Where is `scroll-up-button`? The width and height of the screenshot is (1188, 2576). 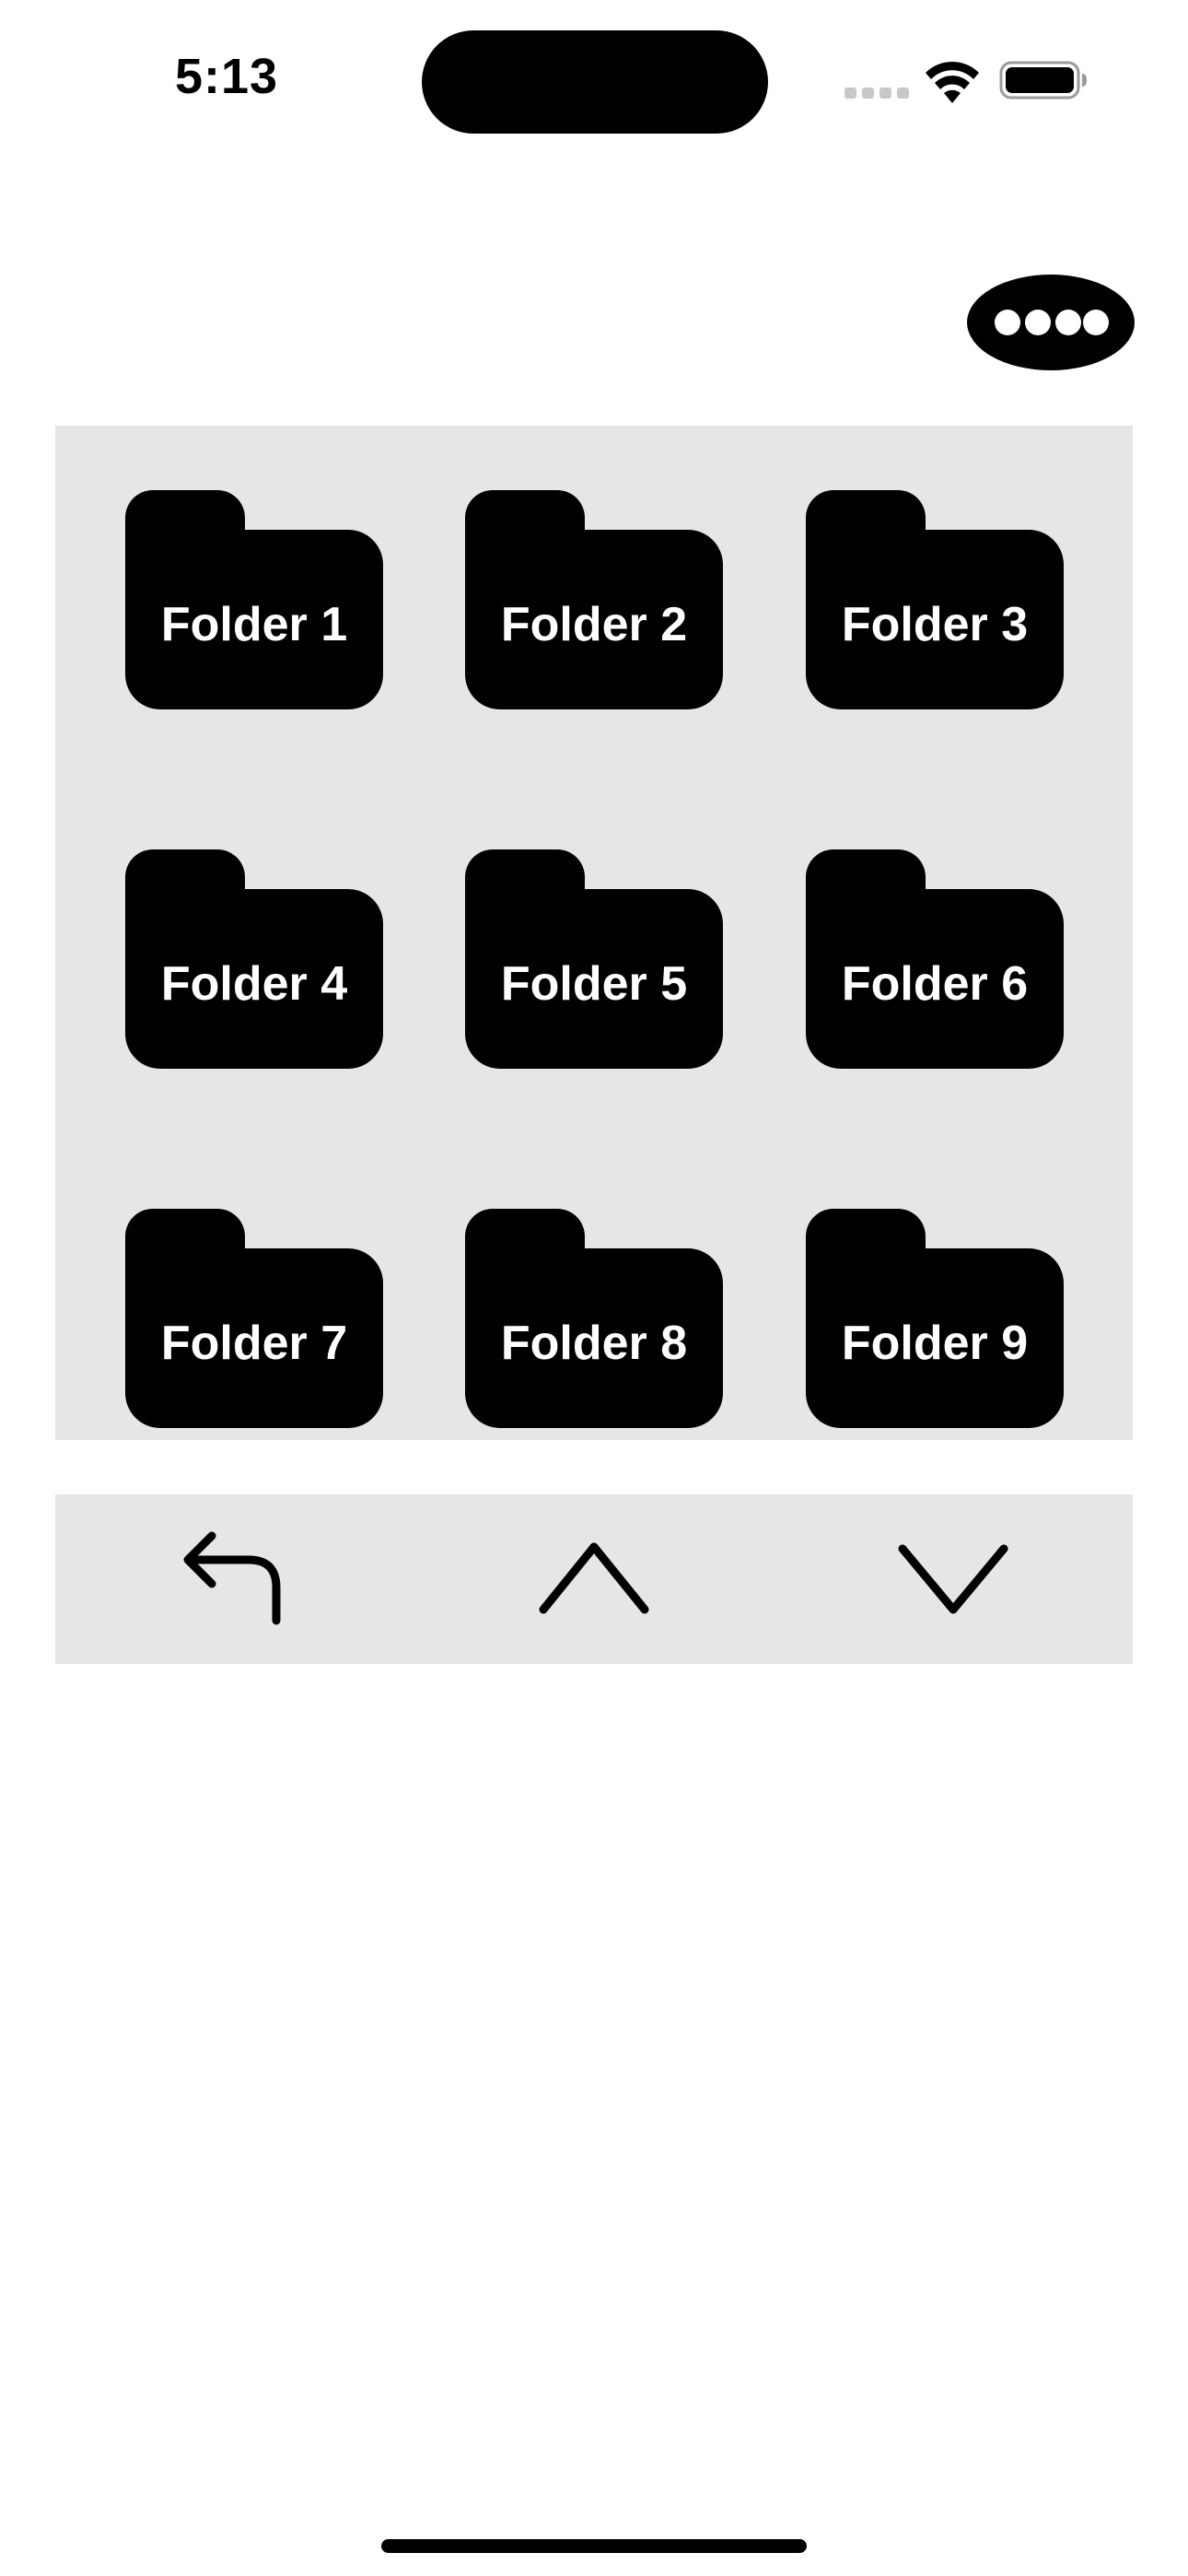
scroll-up-button is located at coordinates (594, 1579).